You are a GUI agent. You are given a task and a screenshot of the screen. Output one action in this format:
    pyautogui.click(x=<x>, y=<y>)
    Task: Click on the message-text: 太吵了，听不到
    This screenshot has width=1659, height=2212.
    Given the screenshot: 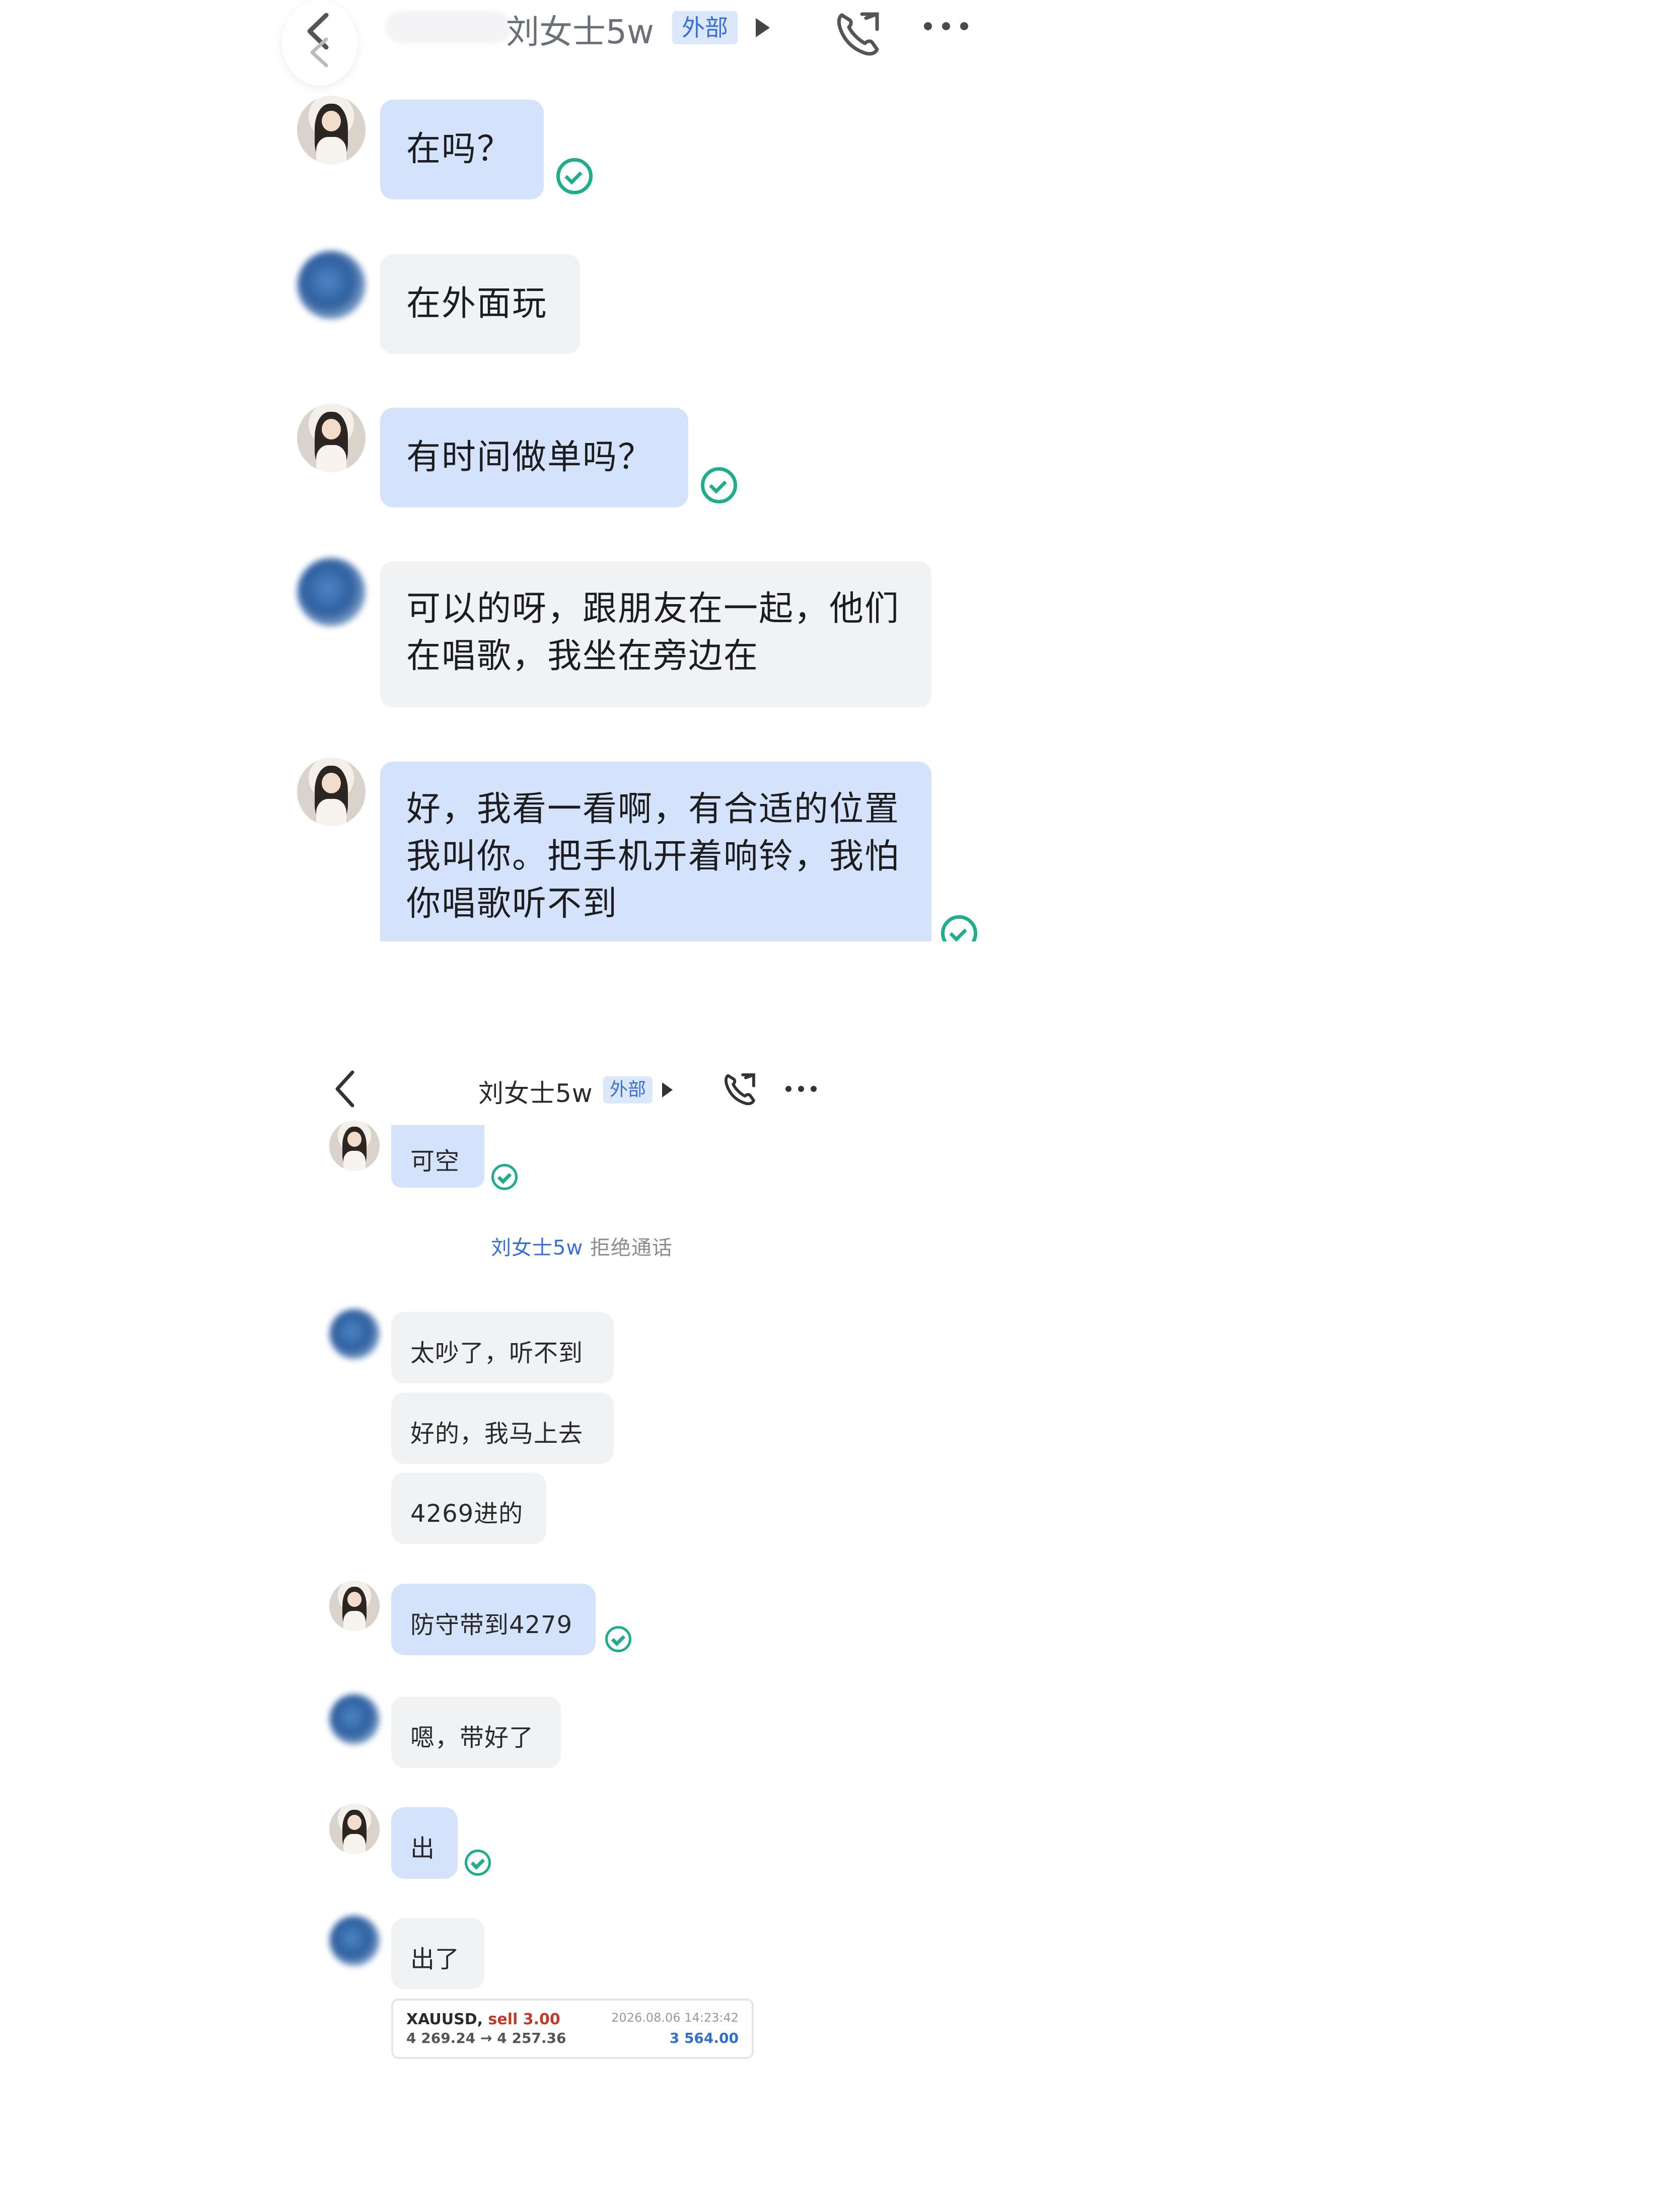 What is the action you would take?
    pyautogui.click(x=497, y=1353)
    